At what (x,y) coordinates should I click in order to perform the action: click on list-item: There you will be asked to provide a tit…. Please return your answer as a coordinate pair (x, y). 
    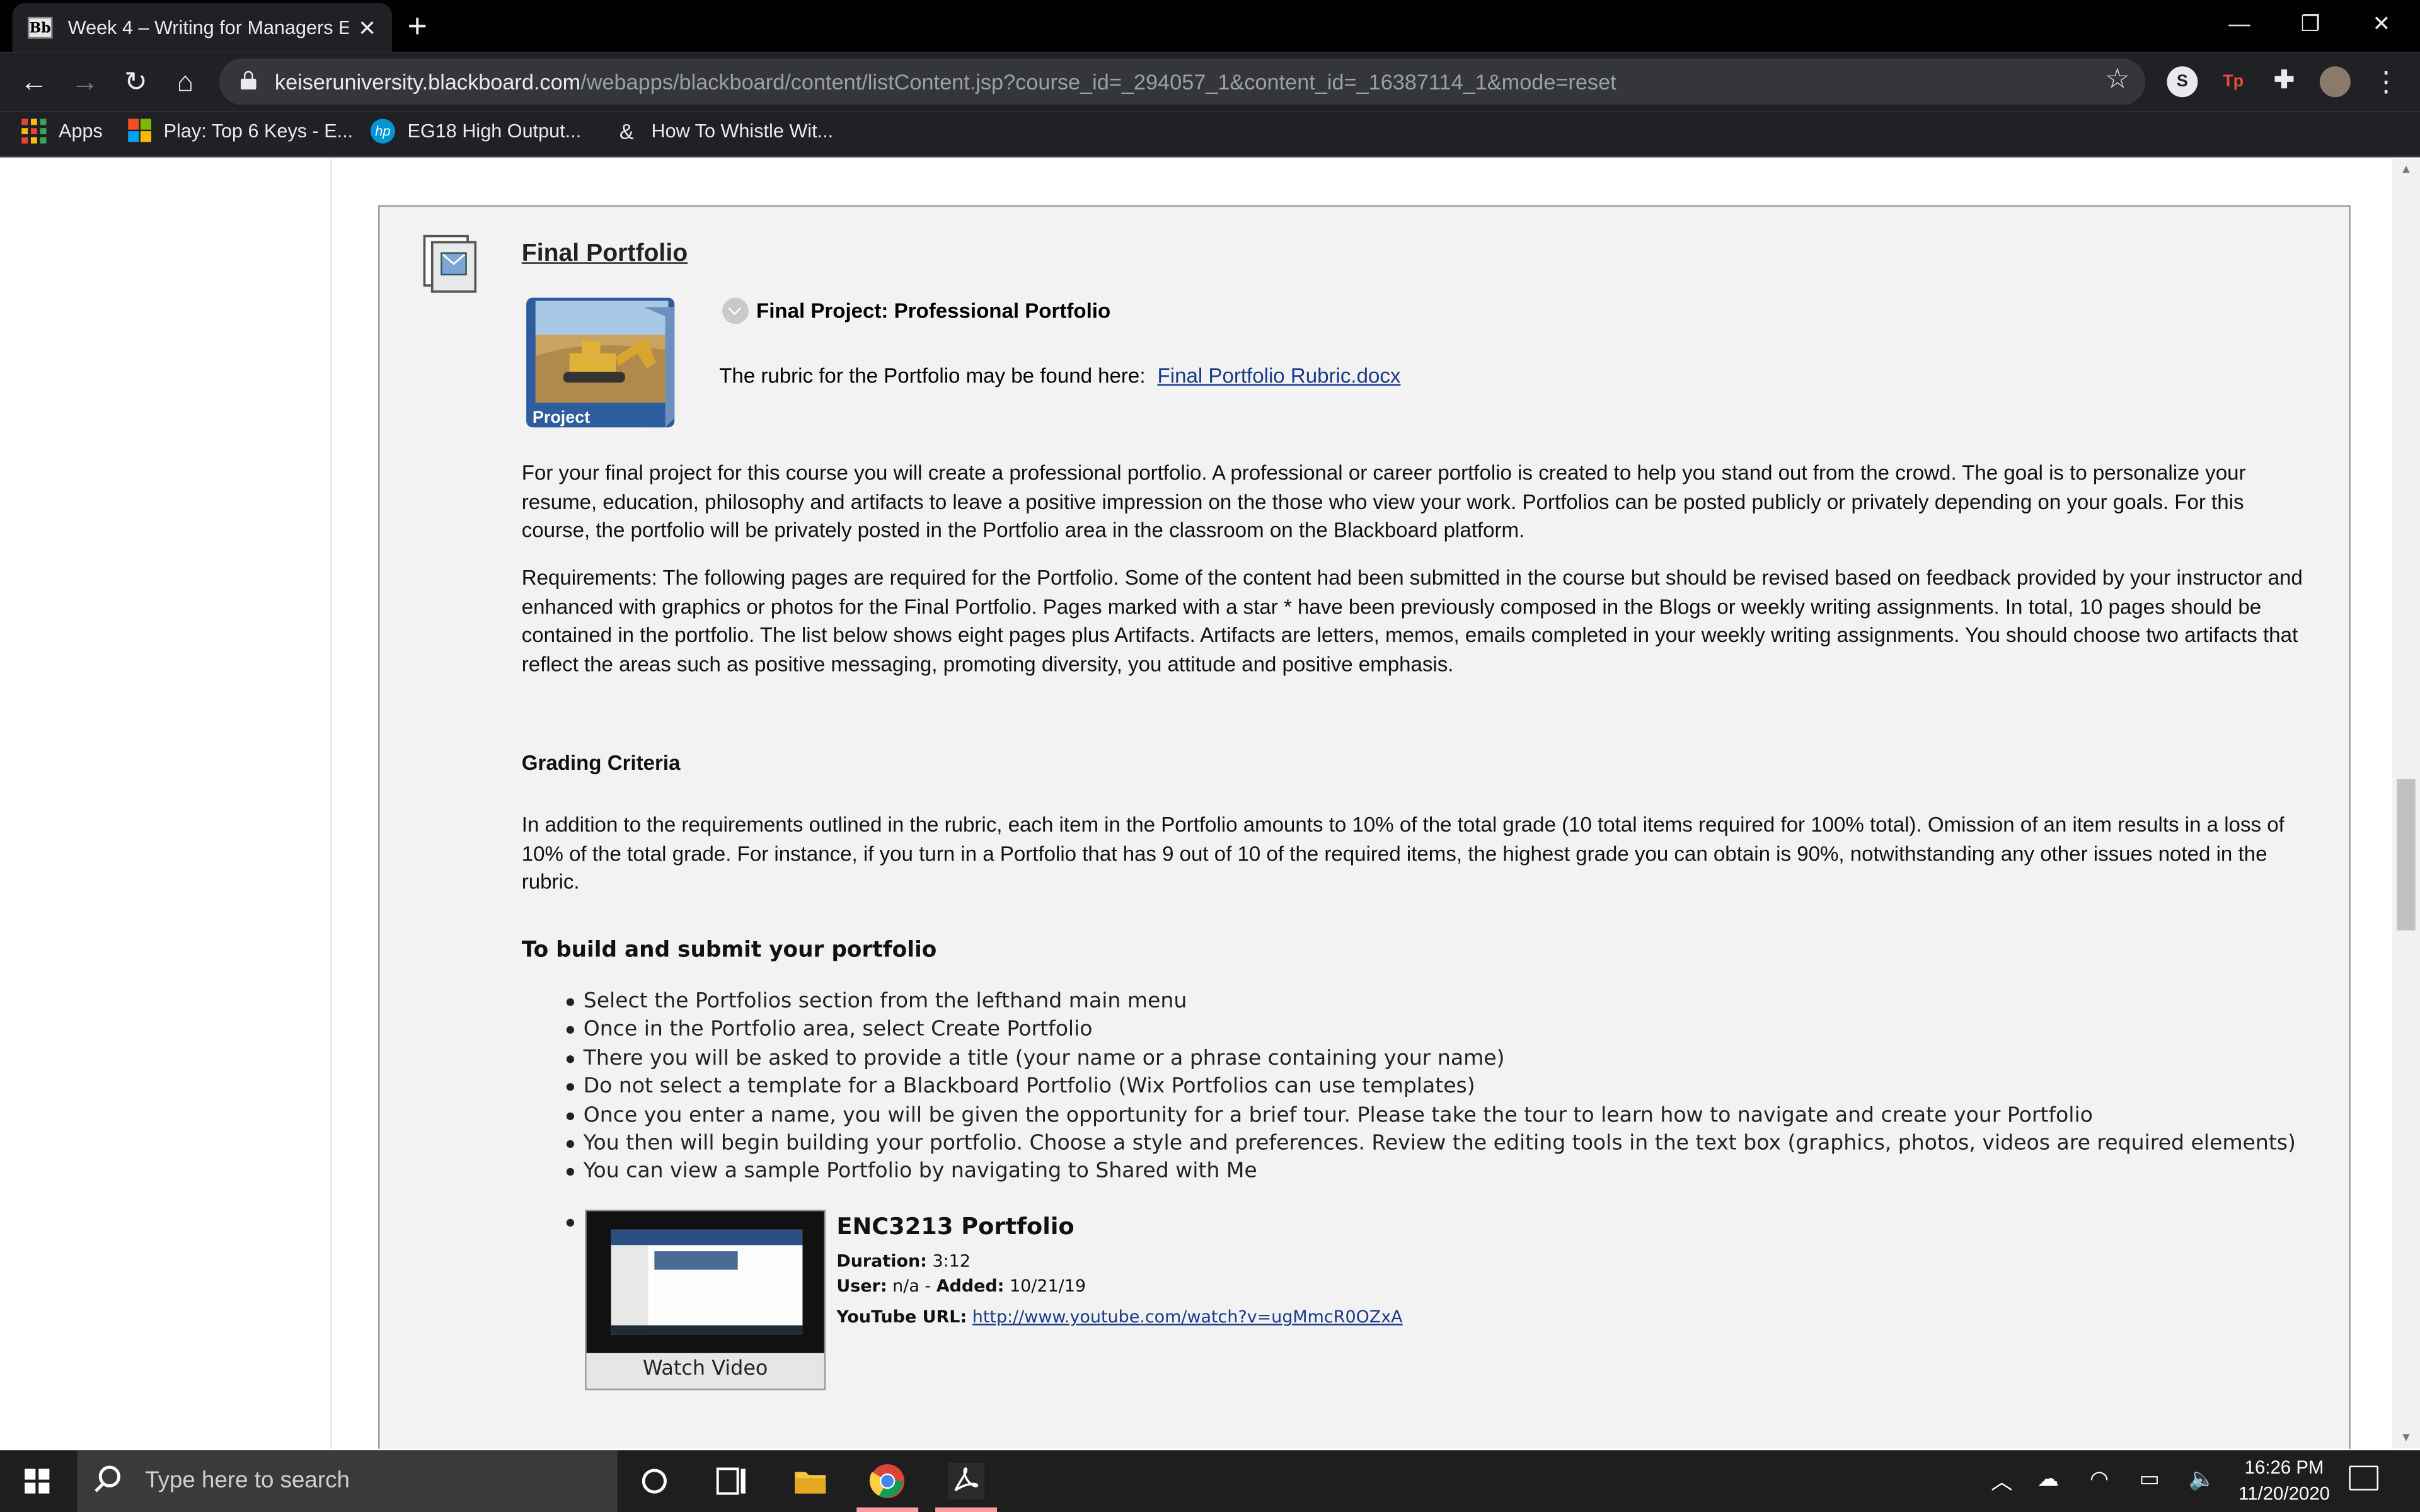
    Looking at the image, I should click on (1431, 1059).